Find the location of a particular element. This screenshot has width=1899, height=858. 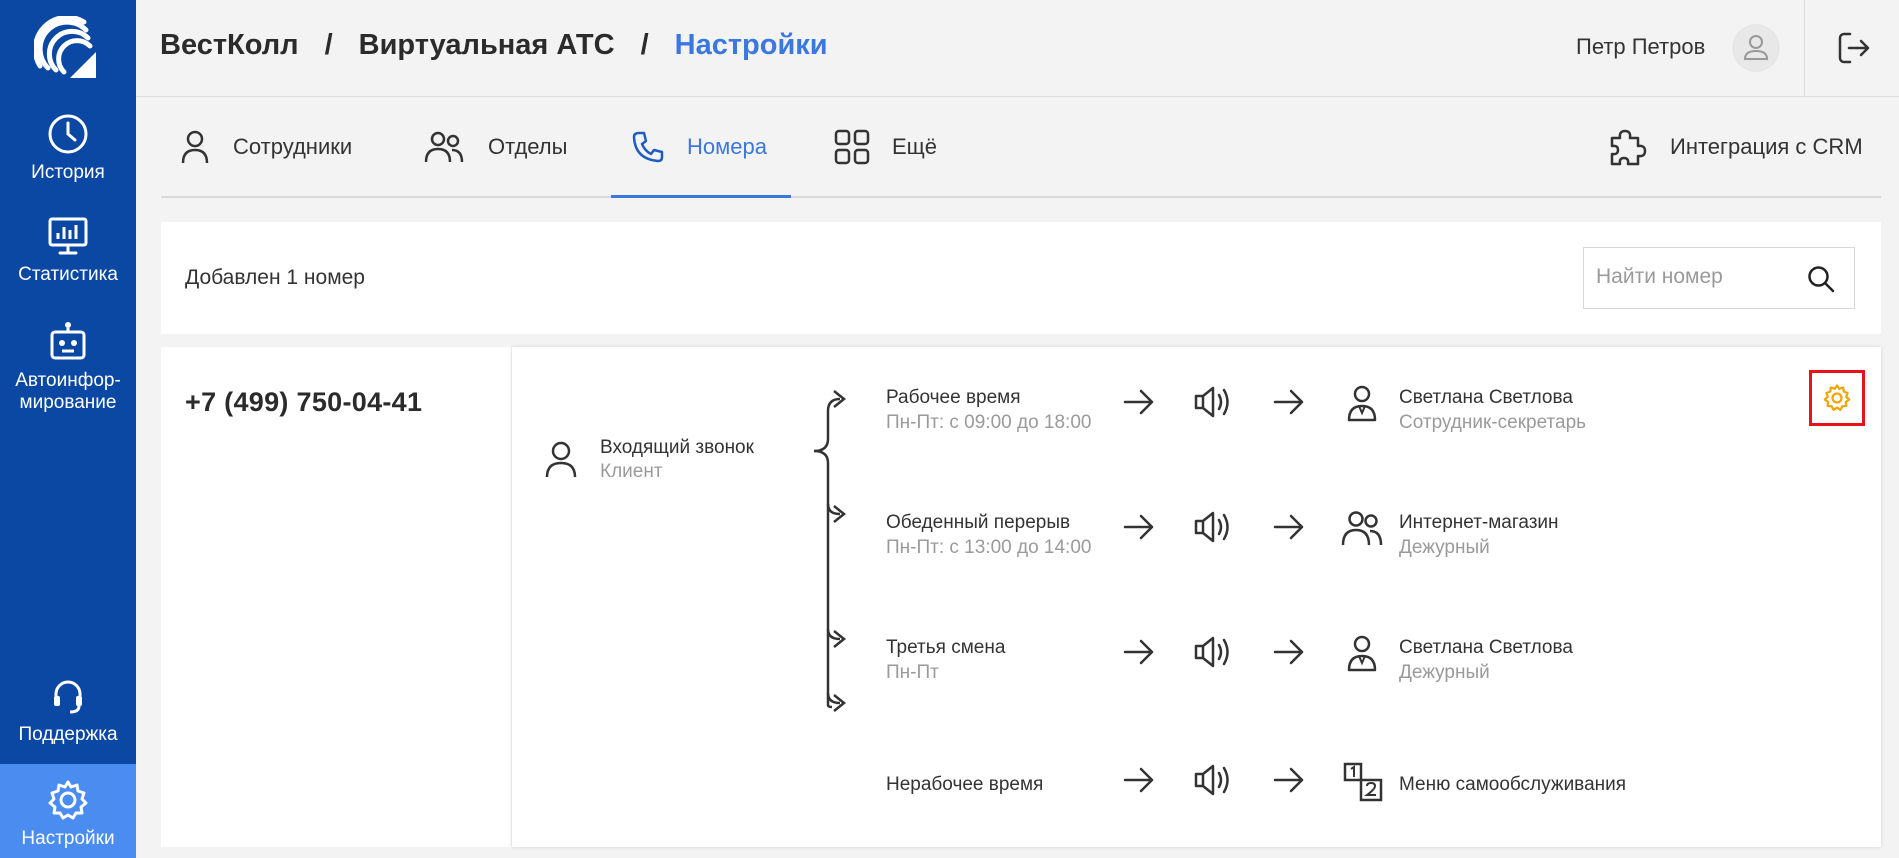

target-role: Сотрудник-секретарь is located at coordinates (1493, 422).